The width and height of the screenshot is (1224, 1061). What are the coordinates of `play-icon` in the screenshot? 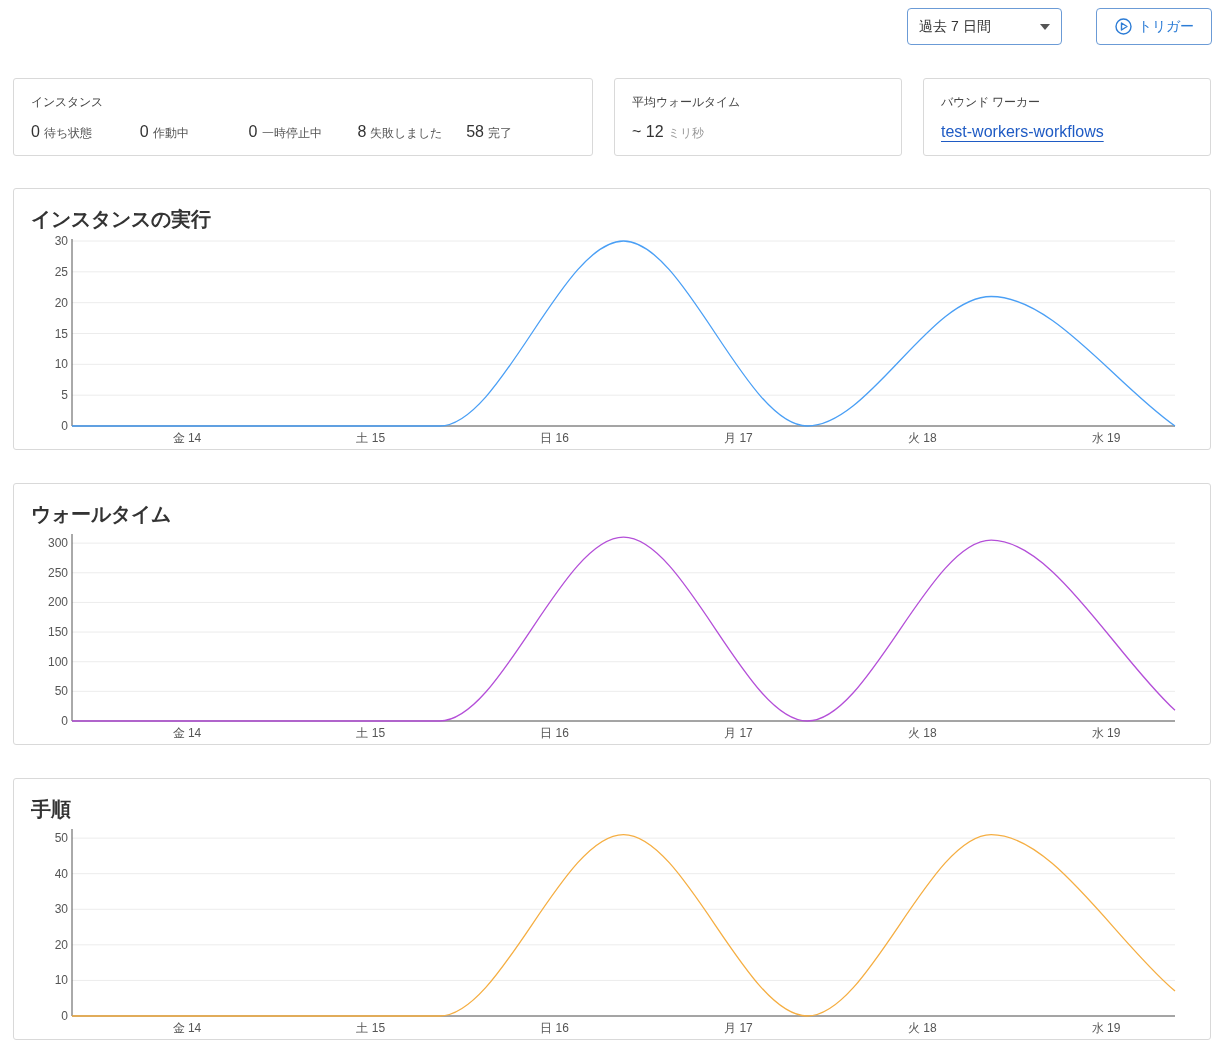 It's located at (1123, 26).